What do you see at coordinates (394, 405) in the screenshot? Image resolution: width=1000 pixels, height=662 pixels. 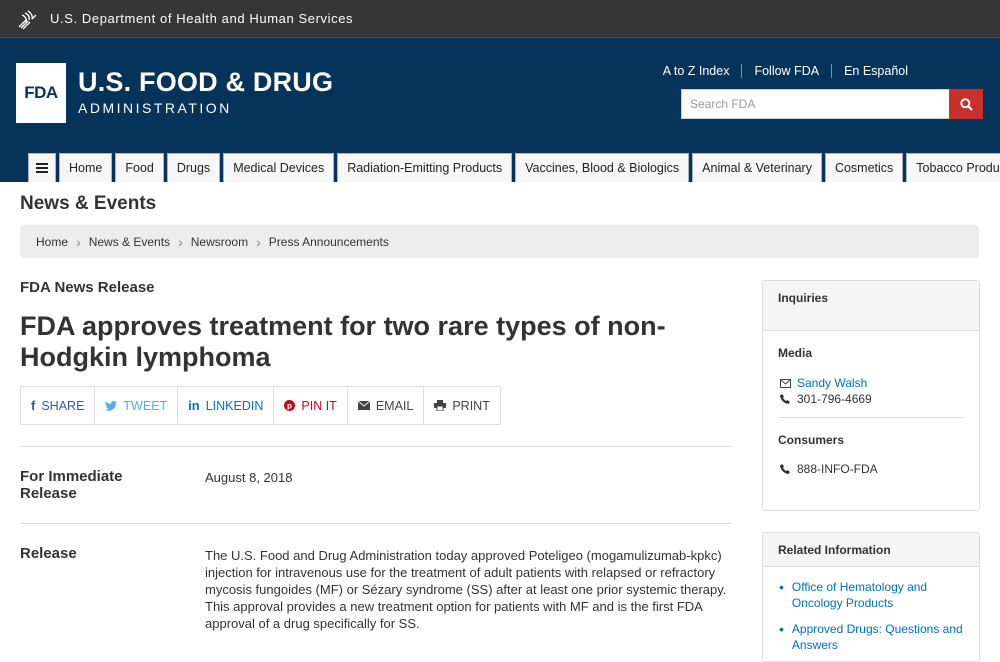 I see `share-email-label: EMAIL` at bounding box center [394, 405].